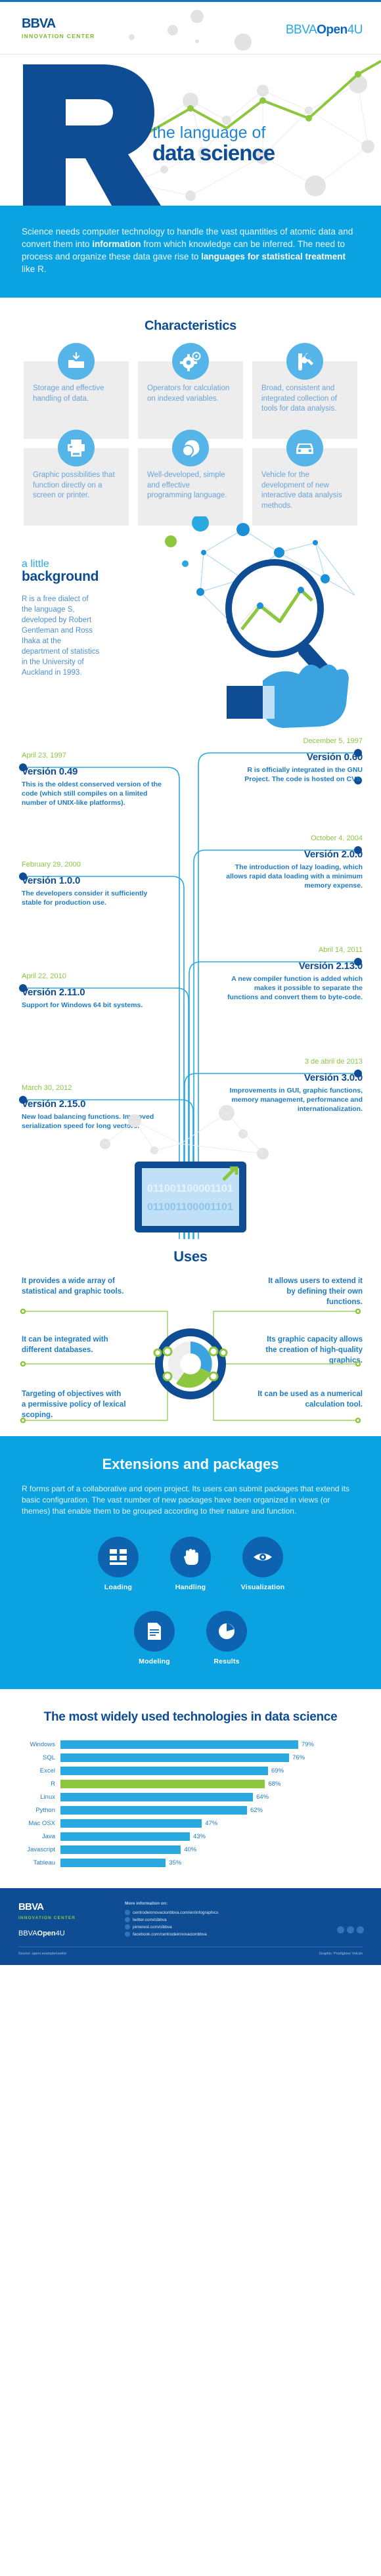 This screenshot has width=381, height=2576. What do you see at coordinates (331, 966) in the screenshot?
I see `timeline-version: Versión 2.13.0` at bounding box center [331, 966].